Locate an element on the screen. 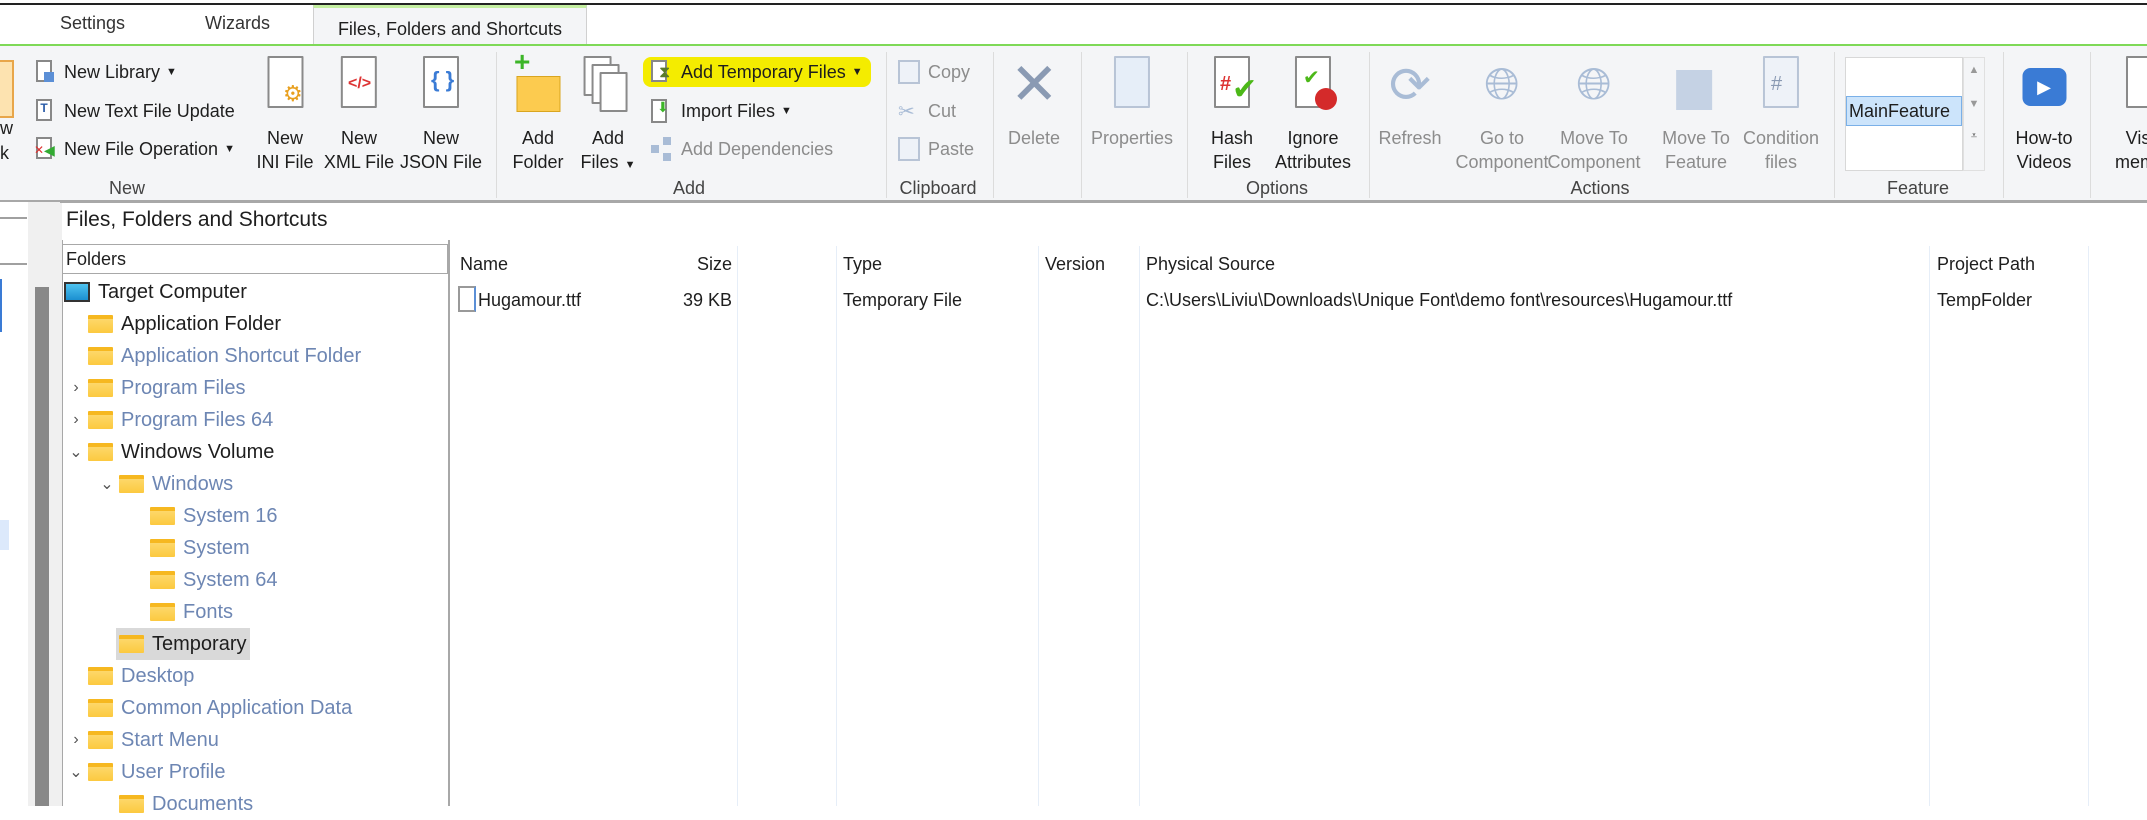 The height and width of the screenshot is (820, 2147). panel-title: Files, Folders and Shortcuts is located at coordinates (197, 219).